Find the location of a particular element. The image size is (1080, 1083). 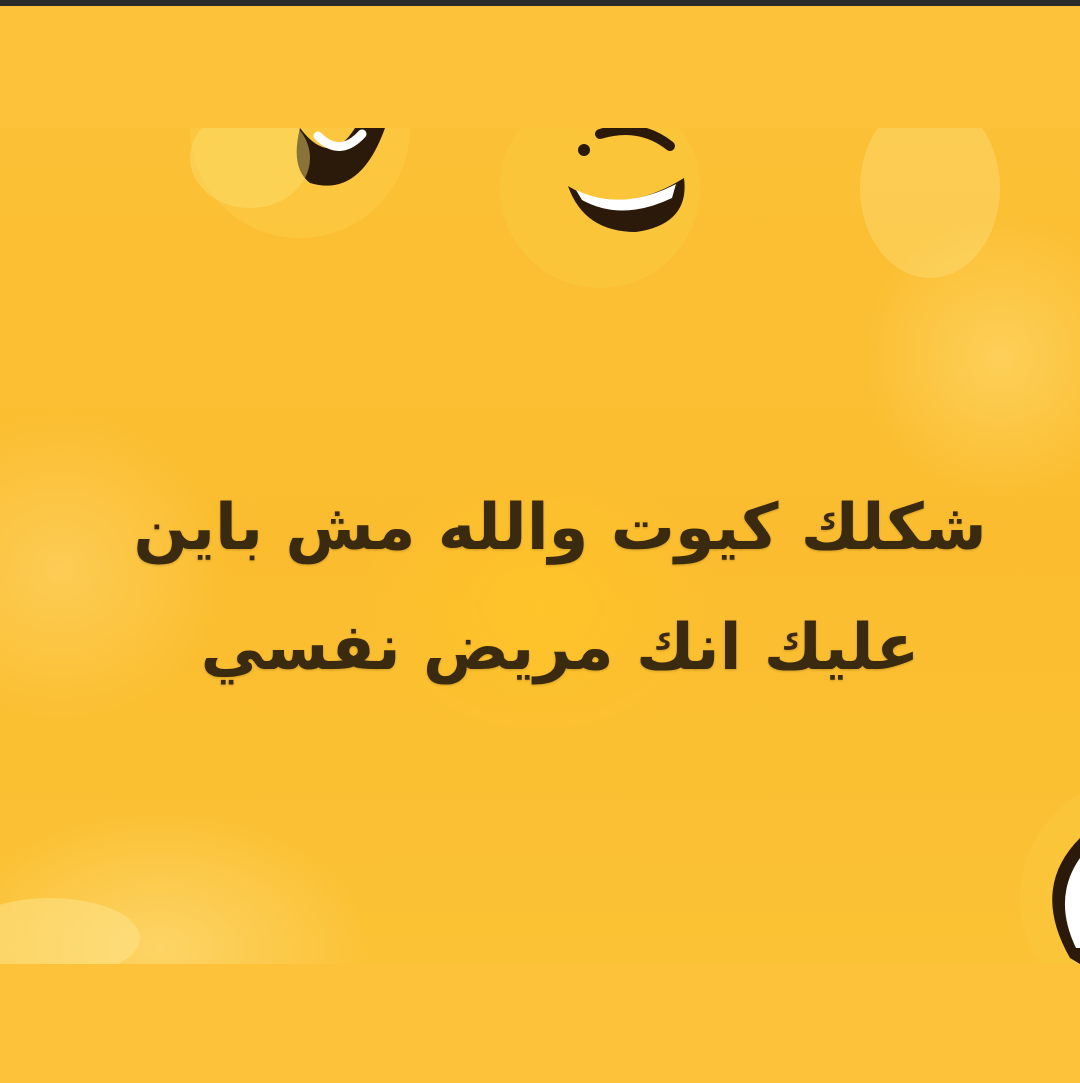

bottom-band is located at coordinates (540, 1023).